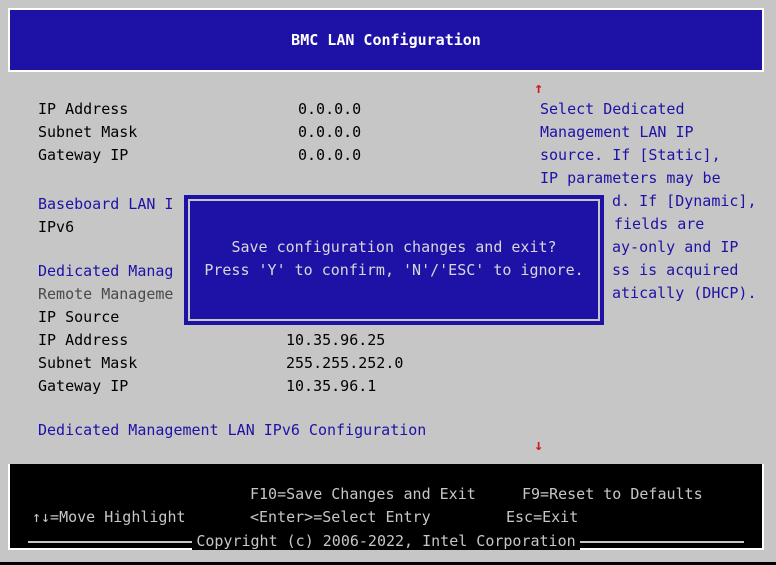 The image size is (776, 565). What do you see at coordinates (331, 386) in the screenshot?
I see `gateway-ip-value: 10.35.96.1` at bounding box center [331, 386].